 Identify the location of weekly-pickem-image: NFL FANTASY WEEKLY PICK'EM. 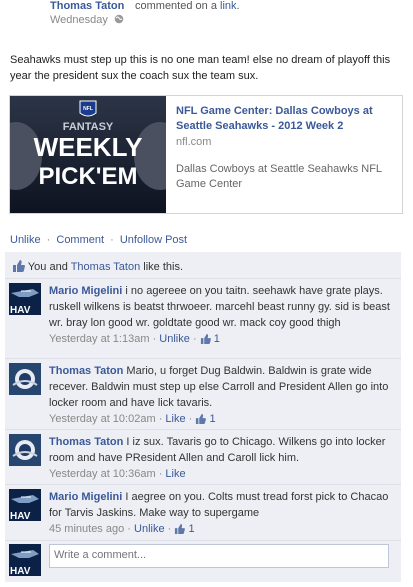
(88, 154).